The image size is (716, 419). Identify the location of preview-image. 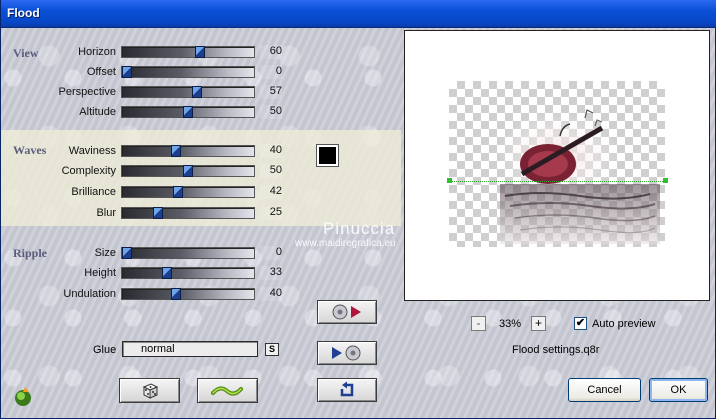
(580, 176).